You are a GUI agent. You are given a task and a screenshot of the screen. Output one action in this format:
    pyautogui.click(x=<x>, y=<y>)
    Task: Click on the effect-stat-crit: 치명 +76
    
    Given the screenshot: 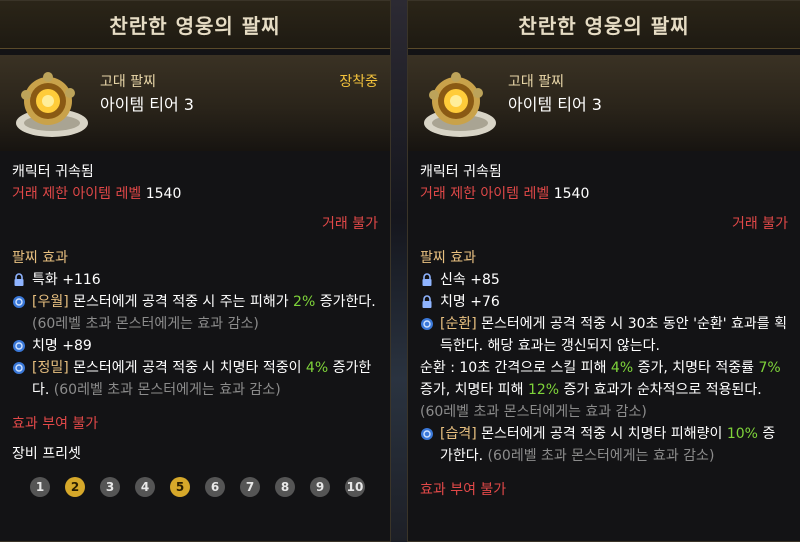 What is the action you would take?
    pyautogui.click(x=604, y=302)
    